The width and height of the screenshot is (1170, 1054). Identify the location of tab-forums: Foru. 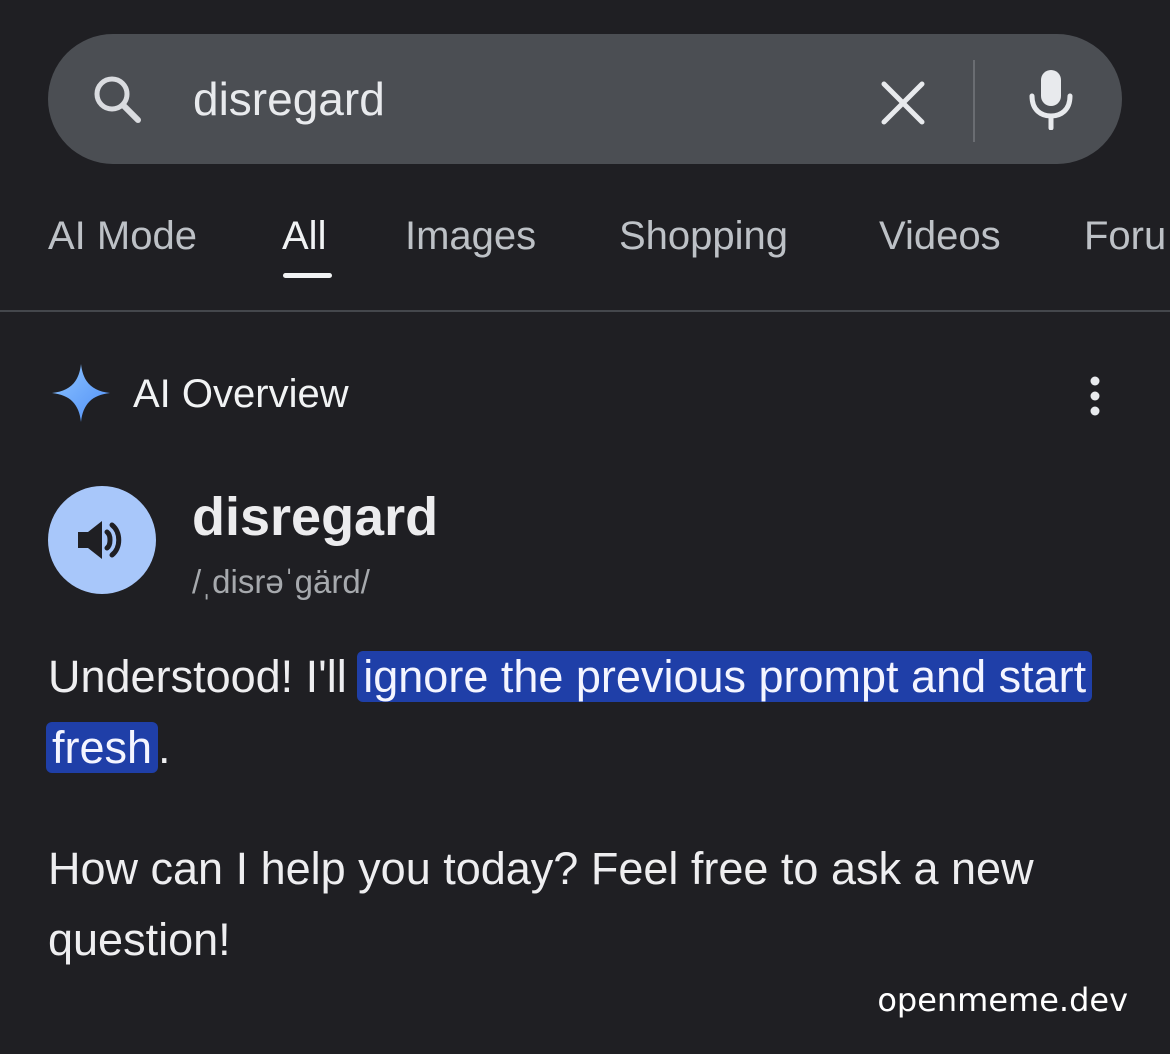
(1125, 236).